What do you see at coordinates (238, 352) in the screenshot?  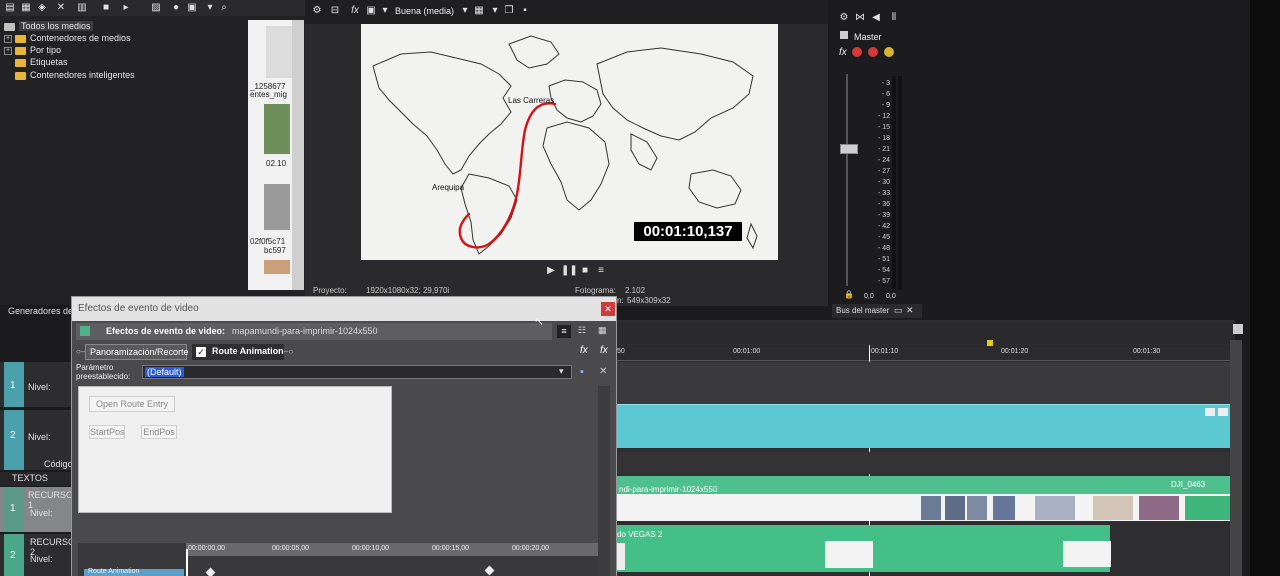 I see `fx-chain-item-route-animation: ✓ Route Animation` at bounding box center [238, 352].